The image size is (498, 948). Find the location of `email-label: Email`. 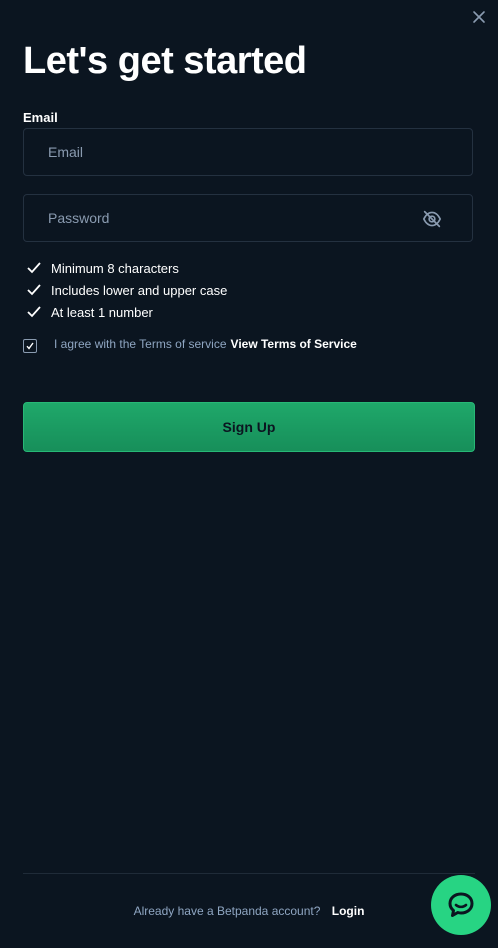

email-label: Email is located at coordinates (40, 117).